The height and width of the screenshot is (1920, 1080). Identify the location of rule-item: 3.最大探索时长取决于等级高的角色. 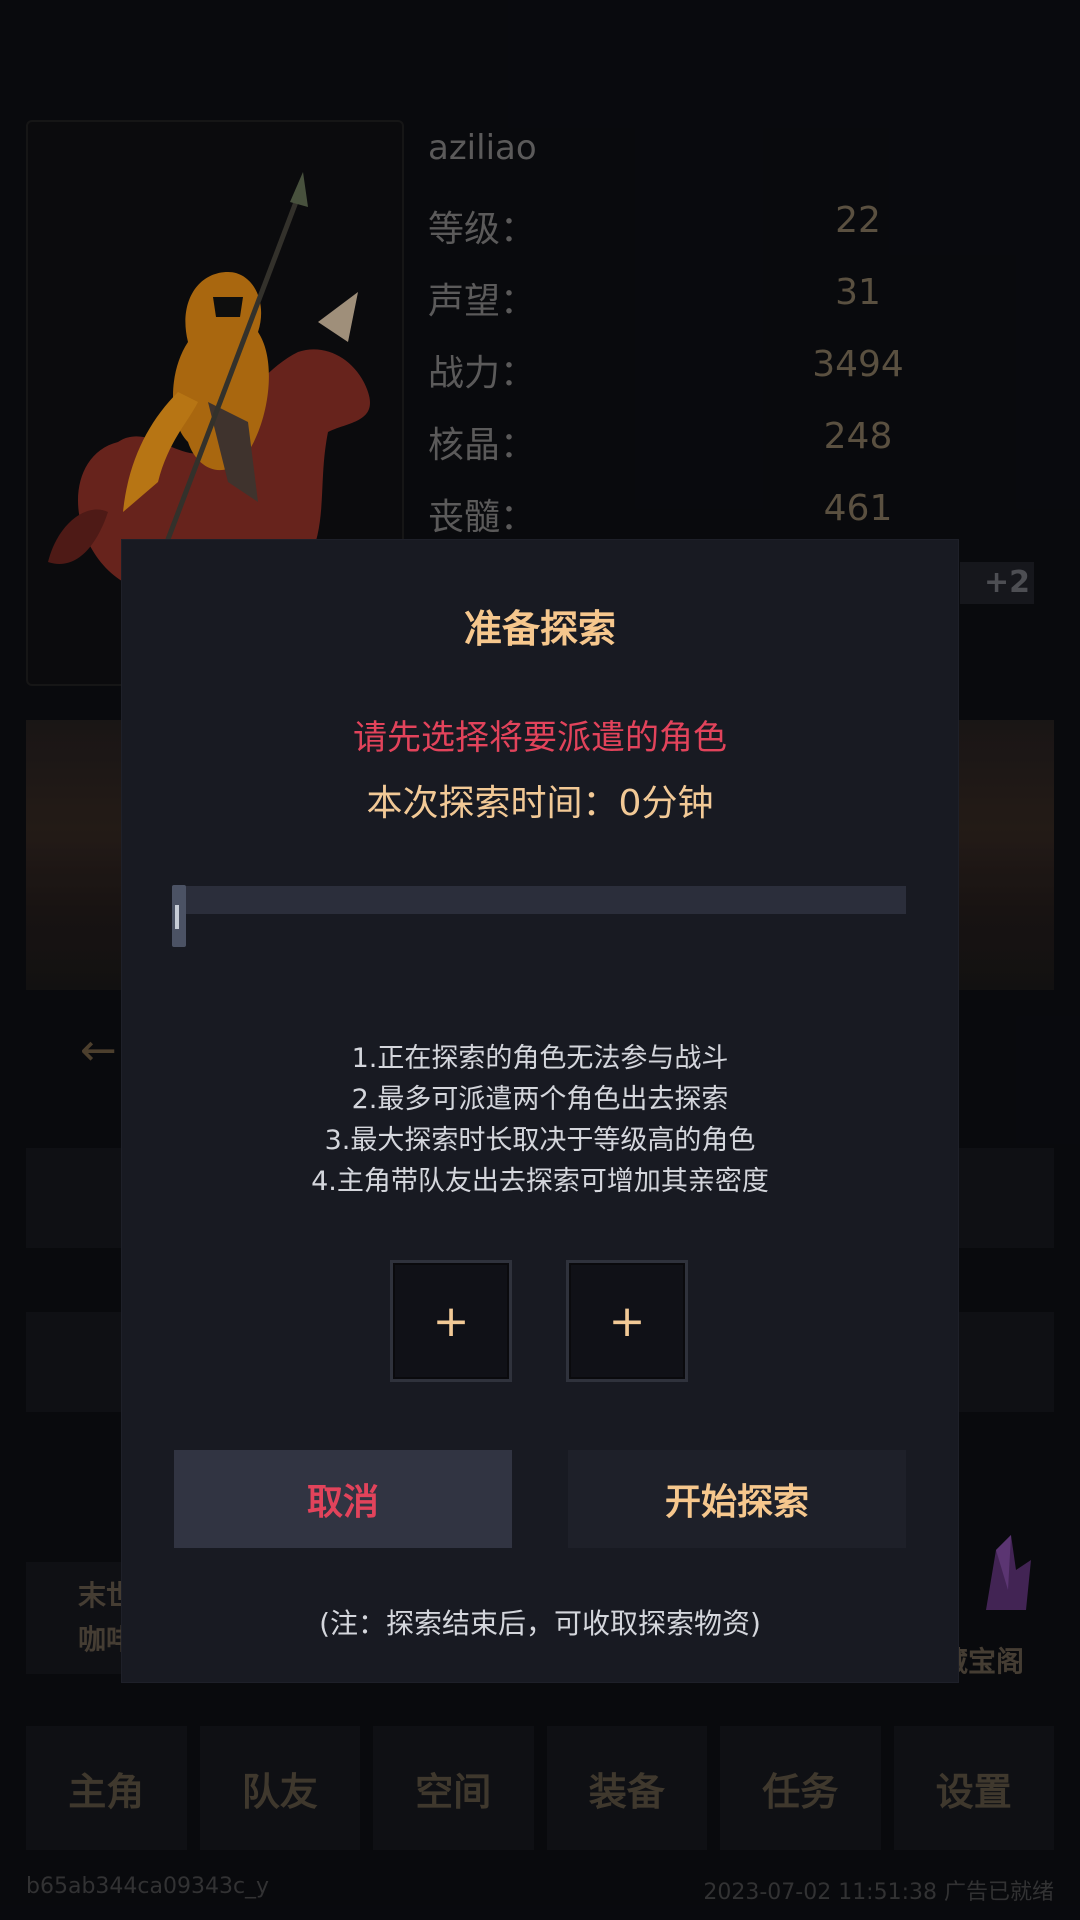
(540, 1140).